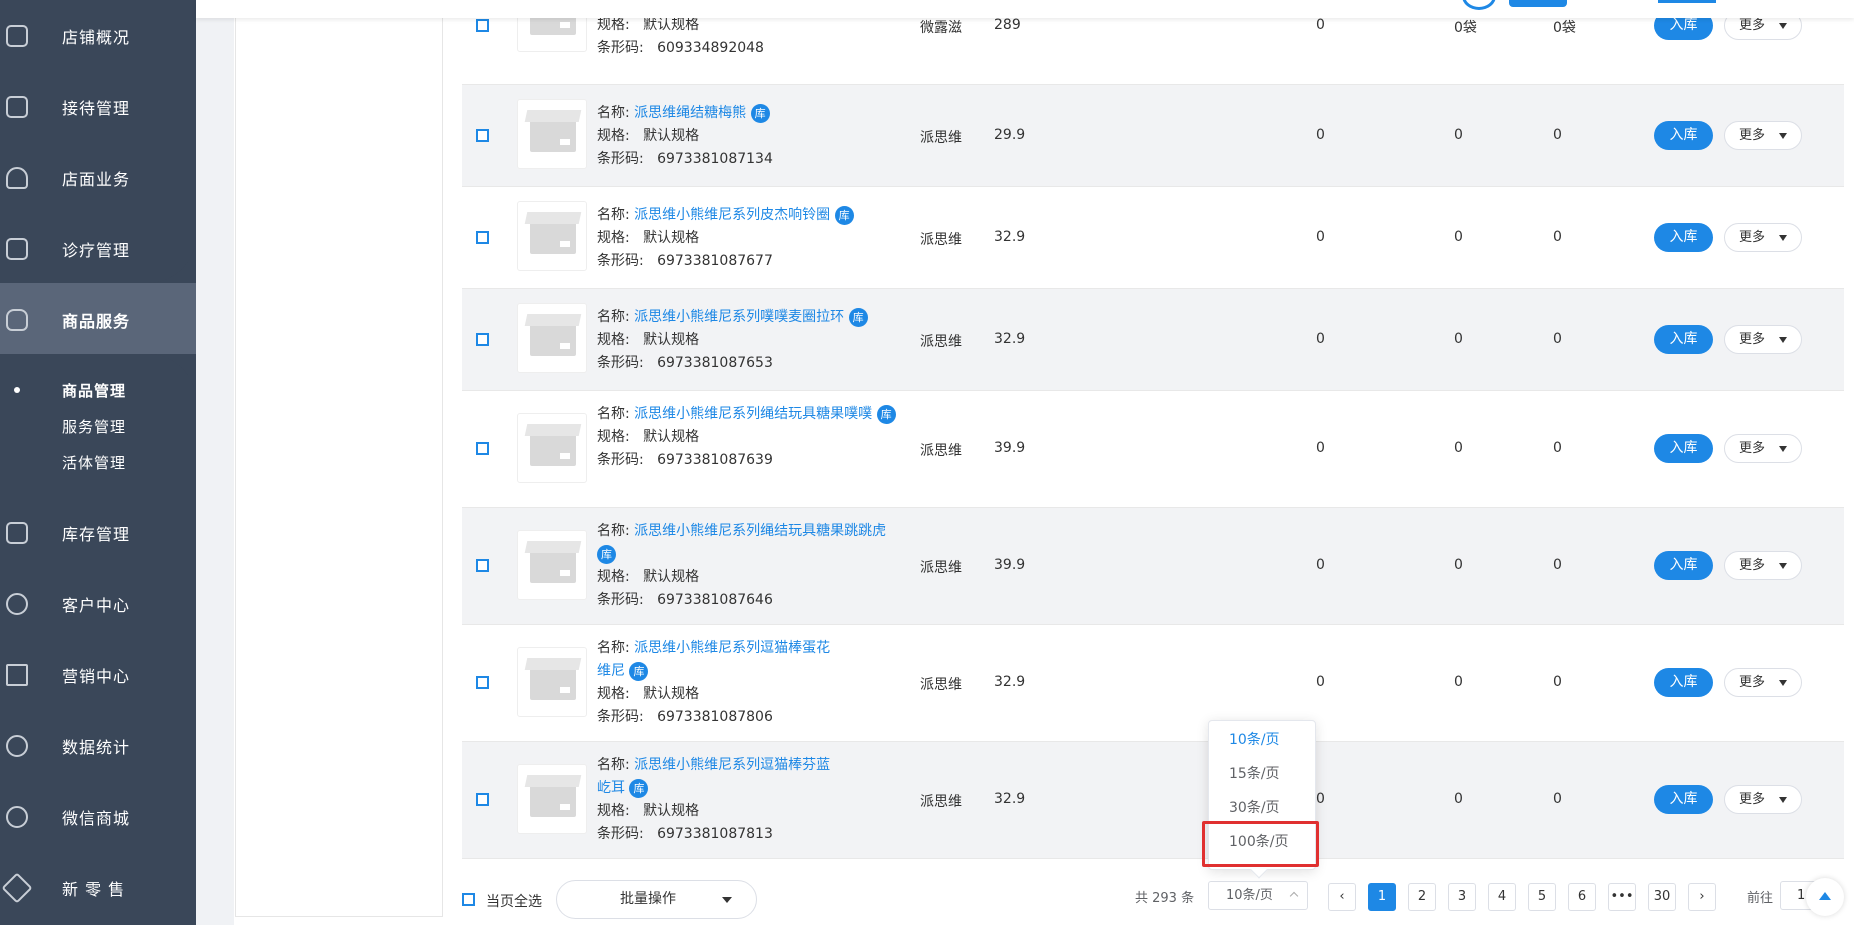  I want to click on select-all-label: 当页全选, so click(514, 901).